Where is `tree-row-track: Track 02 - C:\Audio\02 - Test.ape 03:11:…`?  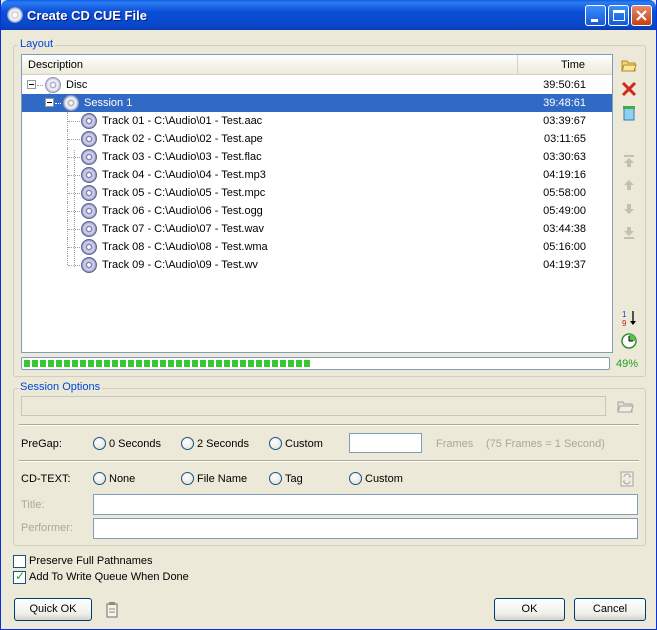 tree-row-track: Track 02 - C:\Audio\02 - Test.ape 03:11:… is located at coordinates (317, 139).